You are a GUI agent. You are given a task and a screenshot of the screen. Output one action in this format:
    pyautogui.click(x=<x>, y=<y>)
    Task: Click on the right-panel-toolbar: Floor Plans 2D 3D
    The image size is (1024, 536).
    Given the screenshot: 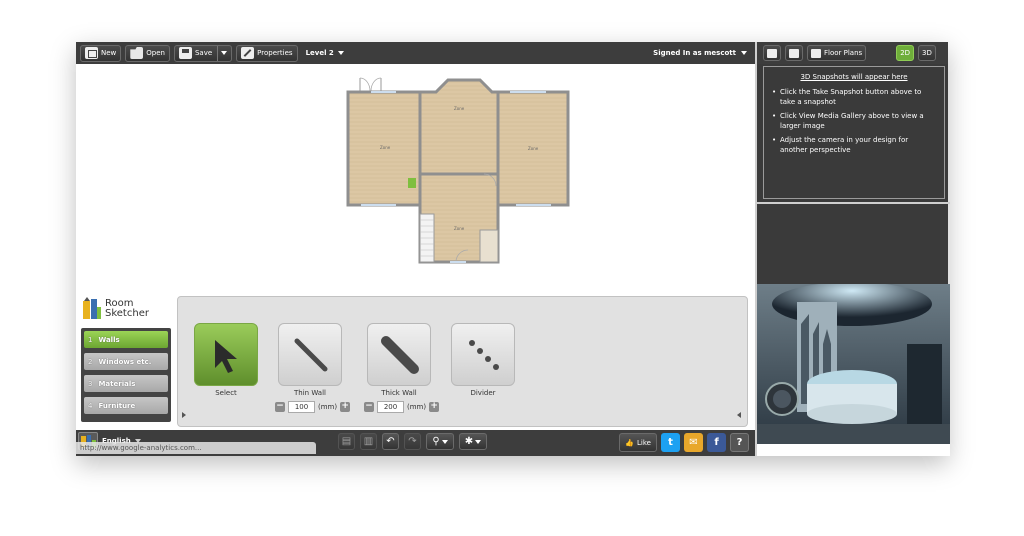 What is the action you would take?
    pyautogui.click(x=852, y=53)
    